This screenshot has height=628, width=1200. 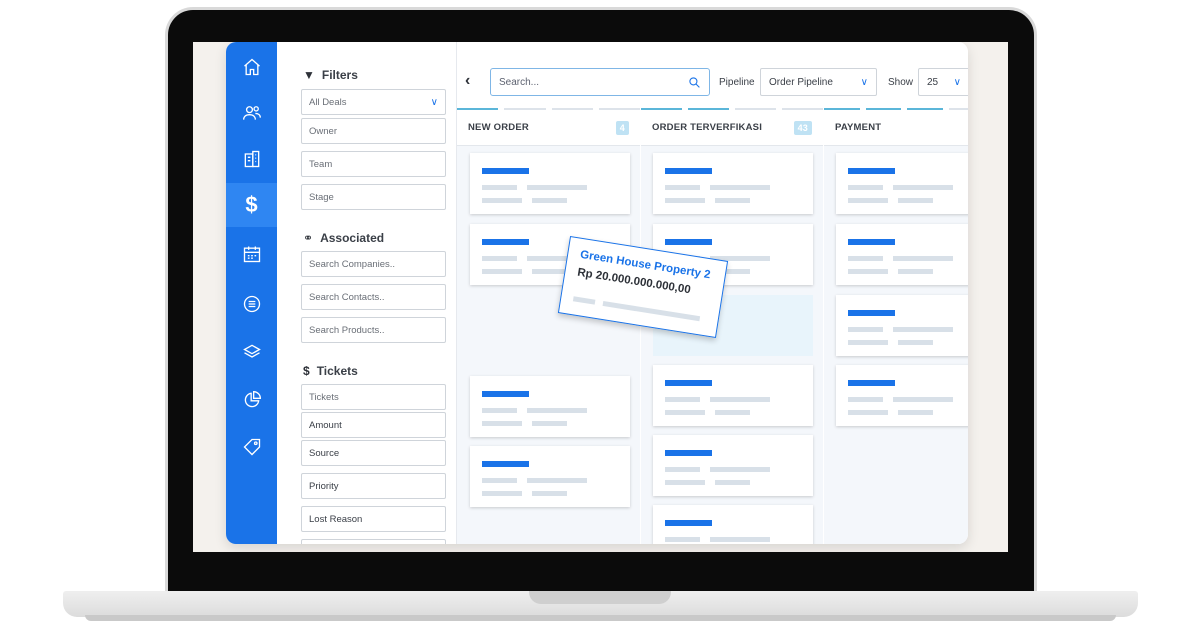 I want to click on tickets-heading: $ Tickets, so click(x=330, y=371).